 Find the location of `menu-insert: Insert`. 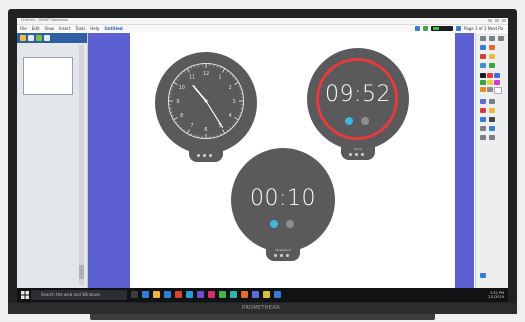

menu-insert: Insert is located at coordinates (64, 28).